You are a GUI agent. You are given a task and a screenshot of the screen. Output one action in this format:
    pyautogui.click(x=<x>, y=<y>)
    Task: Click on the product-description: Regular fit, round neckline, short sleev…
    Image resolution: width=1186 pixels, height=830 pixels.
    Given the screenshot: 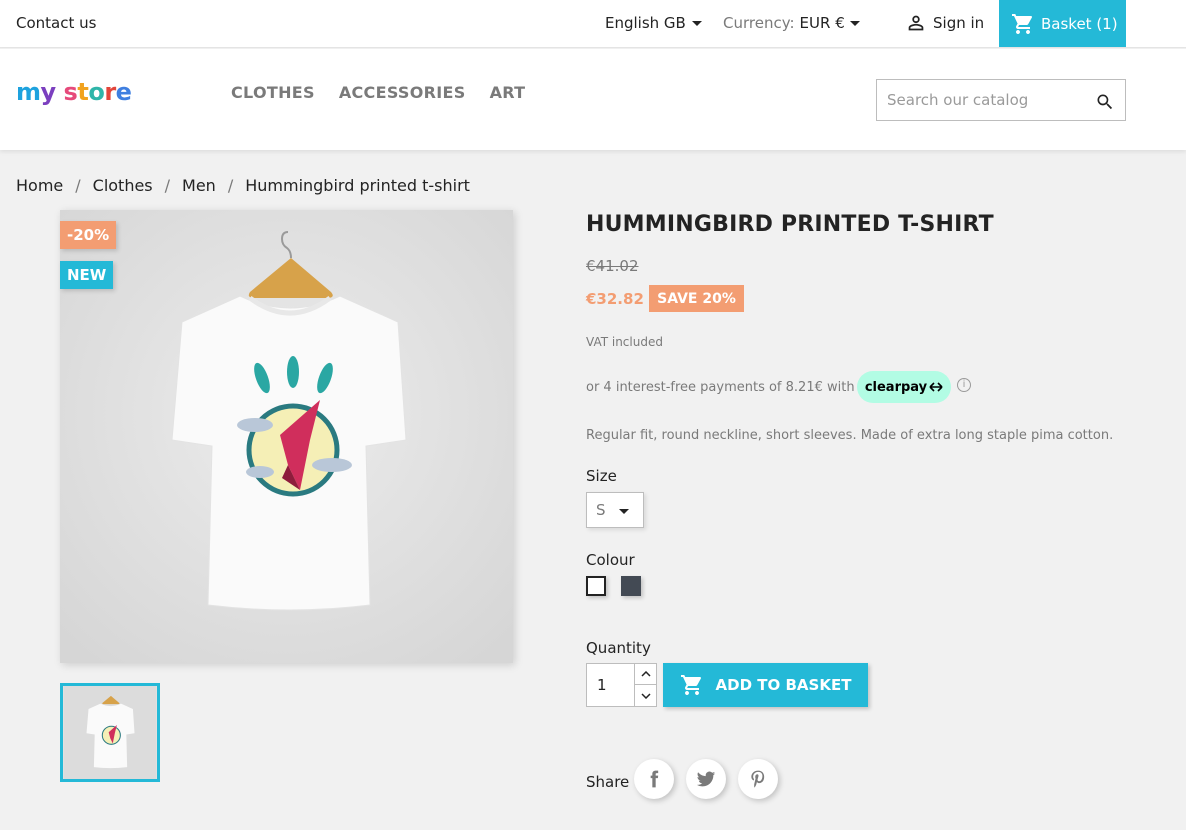 What is the action you would take?
    pyautogui.click(x=850, y=435)
    